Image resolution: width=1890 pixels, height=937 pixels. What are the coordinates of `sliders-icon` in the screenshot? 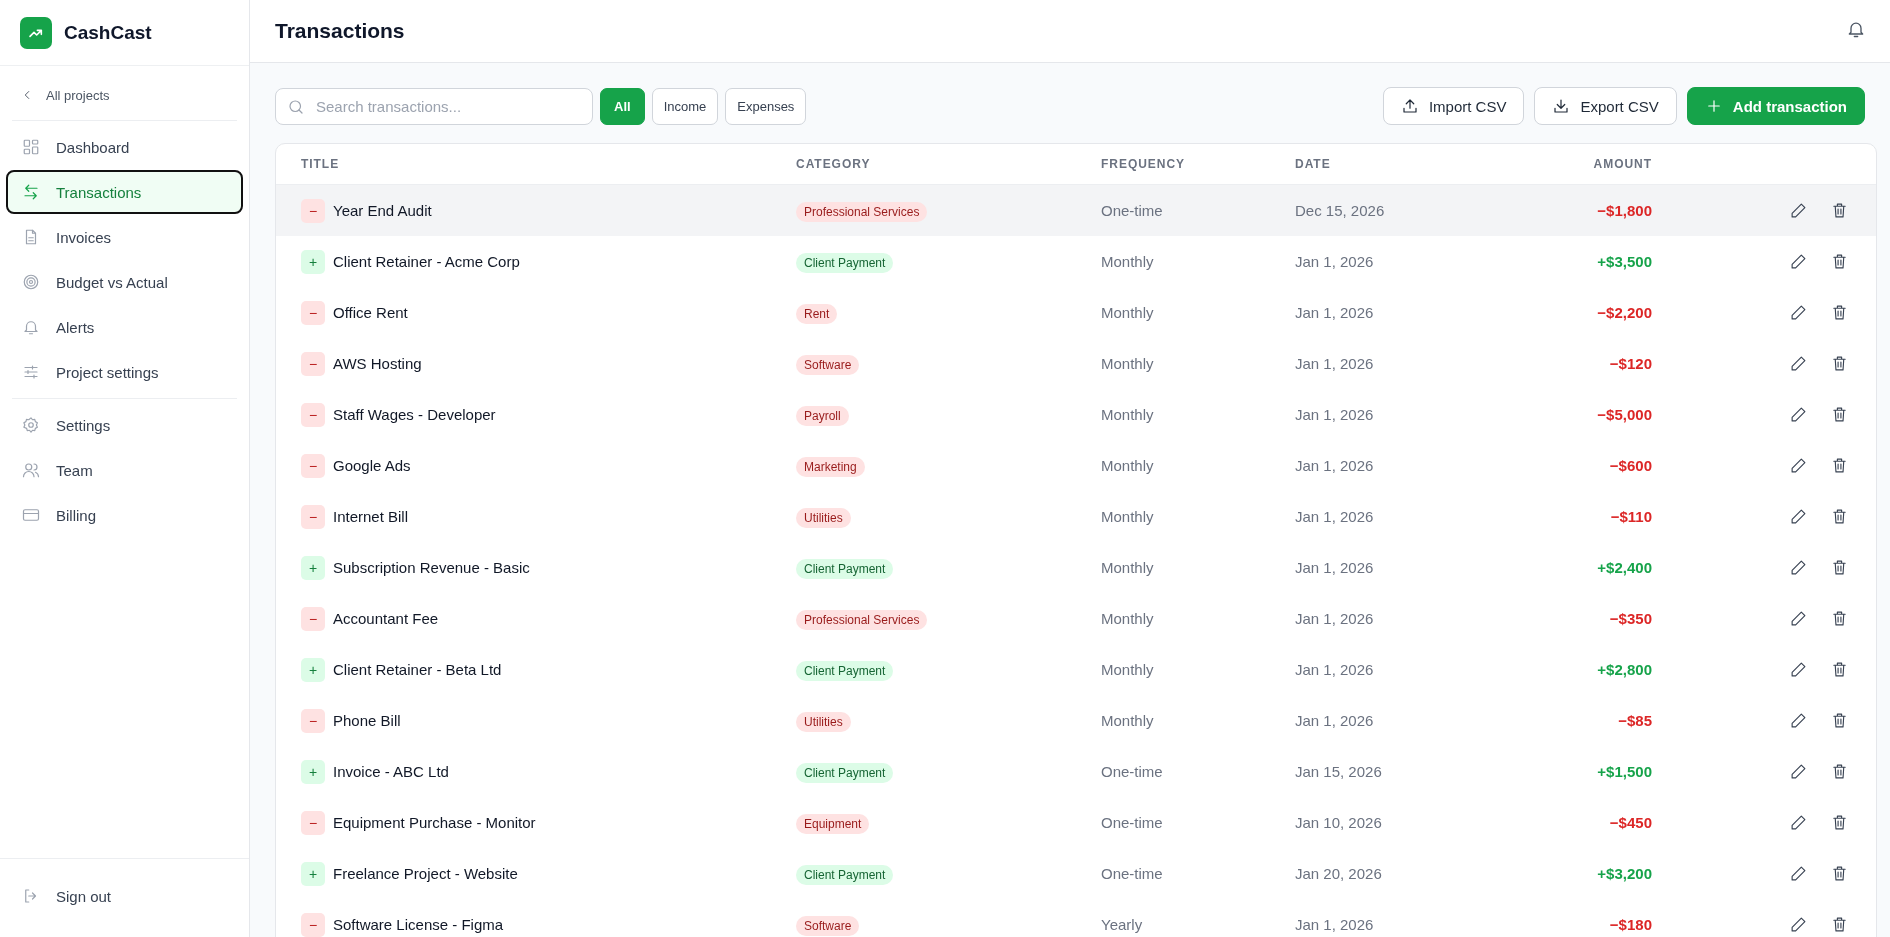 It's located at (31, 372).